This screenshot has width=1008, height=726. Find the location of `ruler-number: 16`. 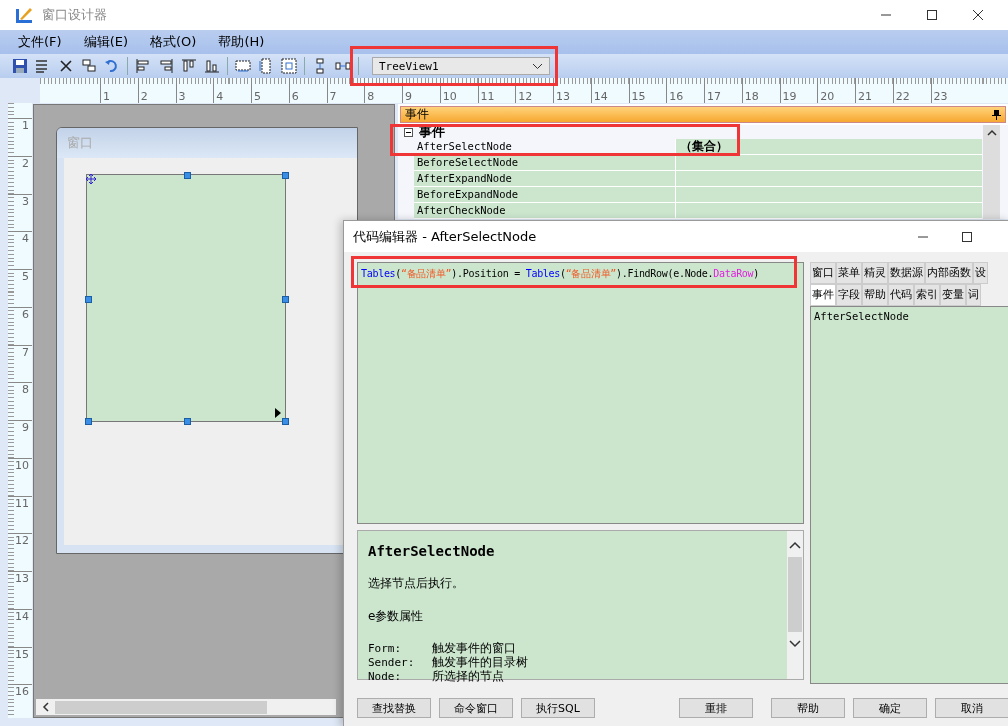

ruler-number: 16 is located at coordinates (20, 703).